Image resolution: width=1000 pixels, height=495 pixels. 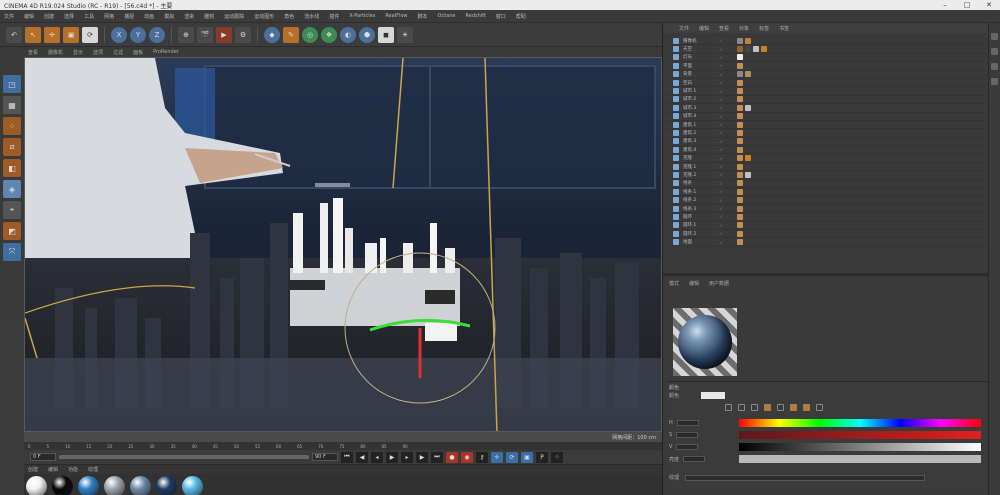 What do you see at coordinates (826, 41) in the screenshot?
I see `object-row: 摄像机 ⁚ ✓` at bounding box center [826, 41].